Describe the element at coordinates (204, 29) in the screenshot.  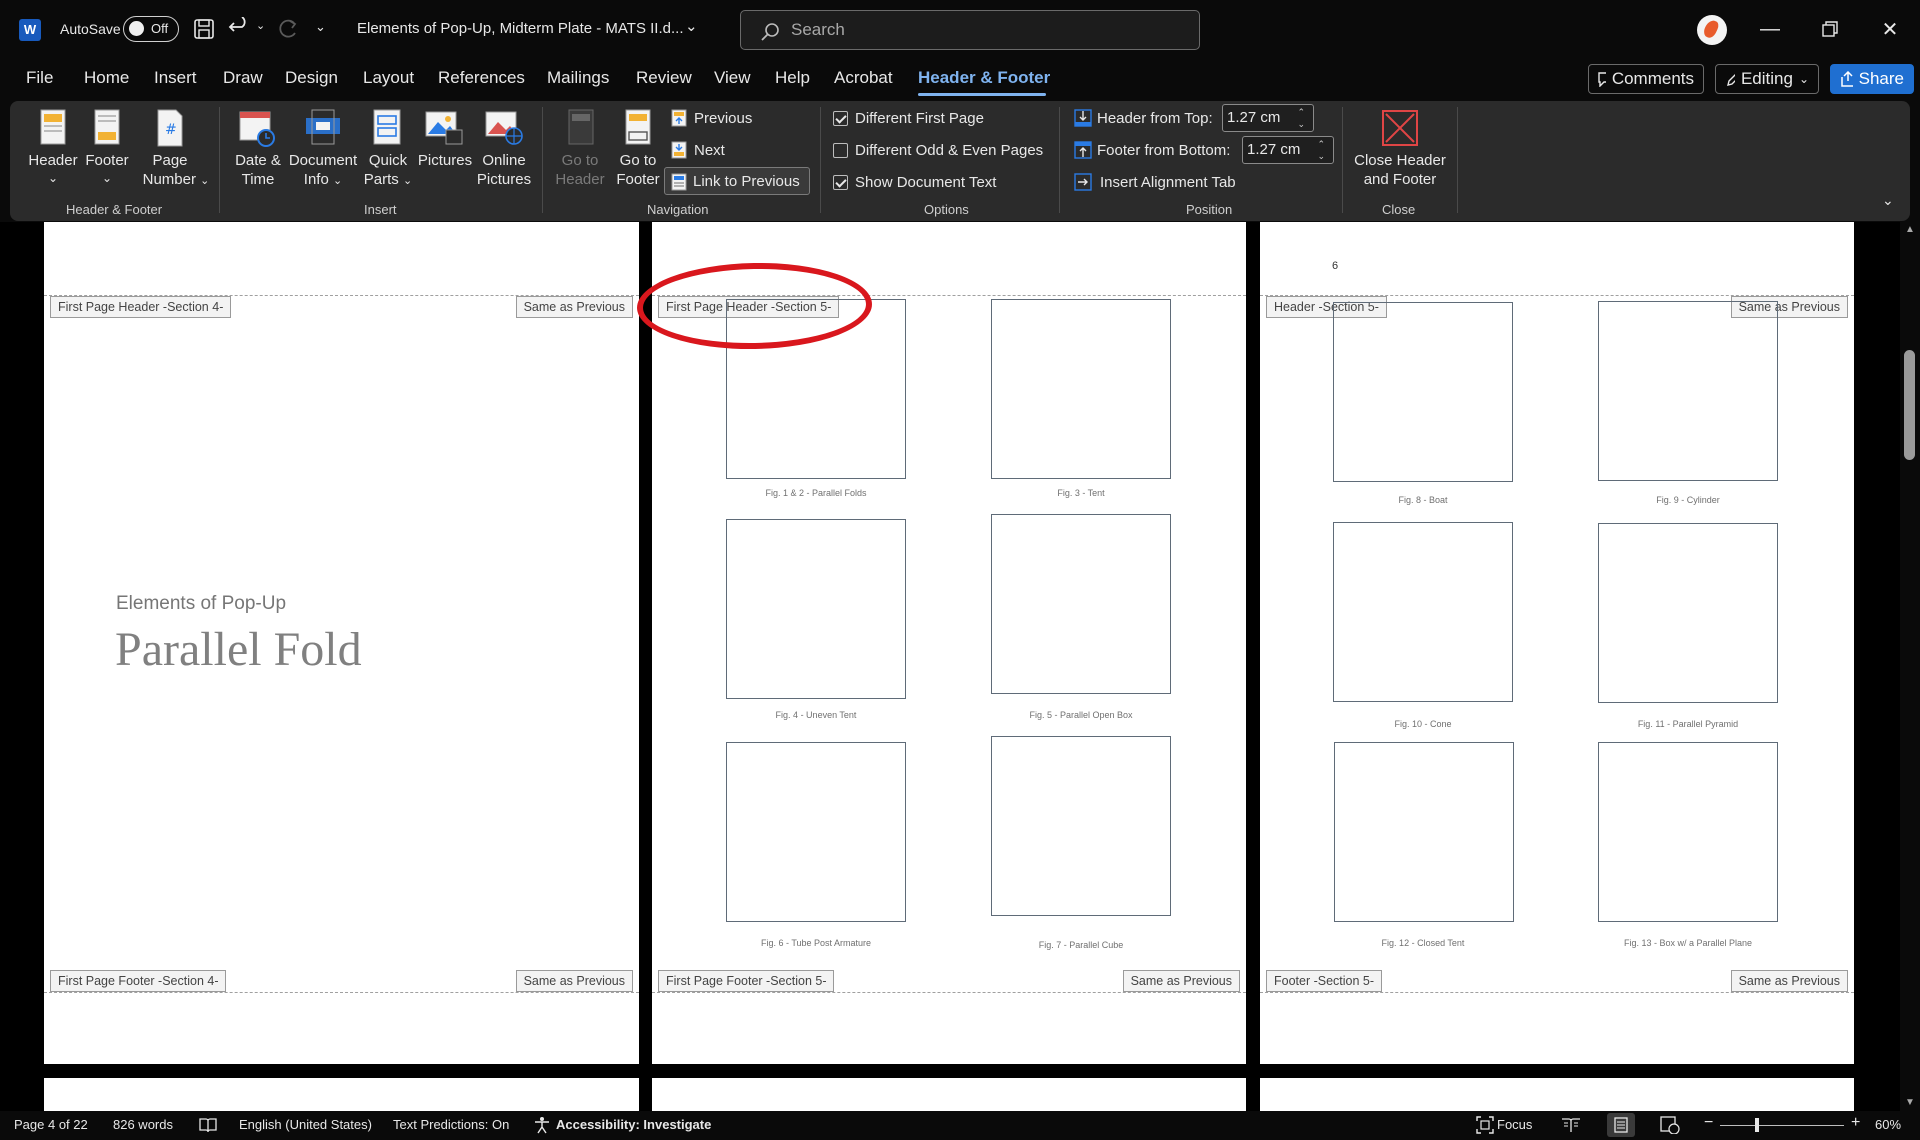
I see `save-icon` at that location.